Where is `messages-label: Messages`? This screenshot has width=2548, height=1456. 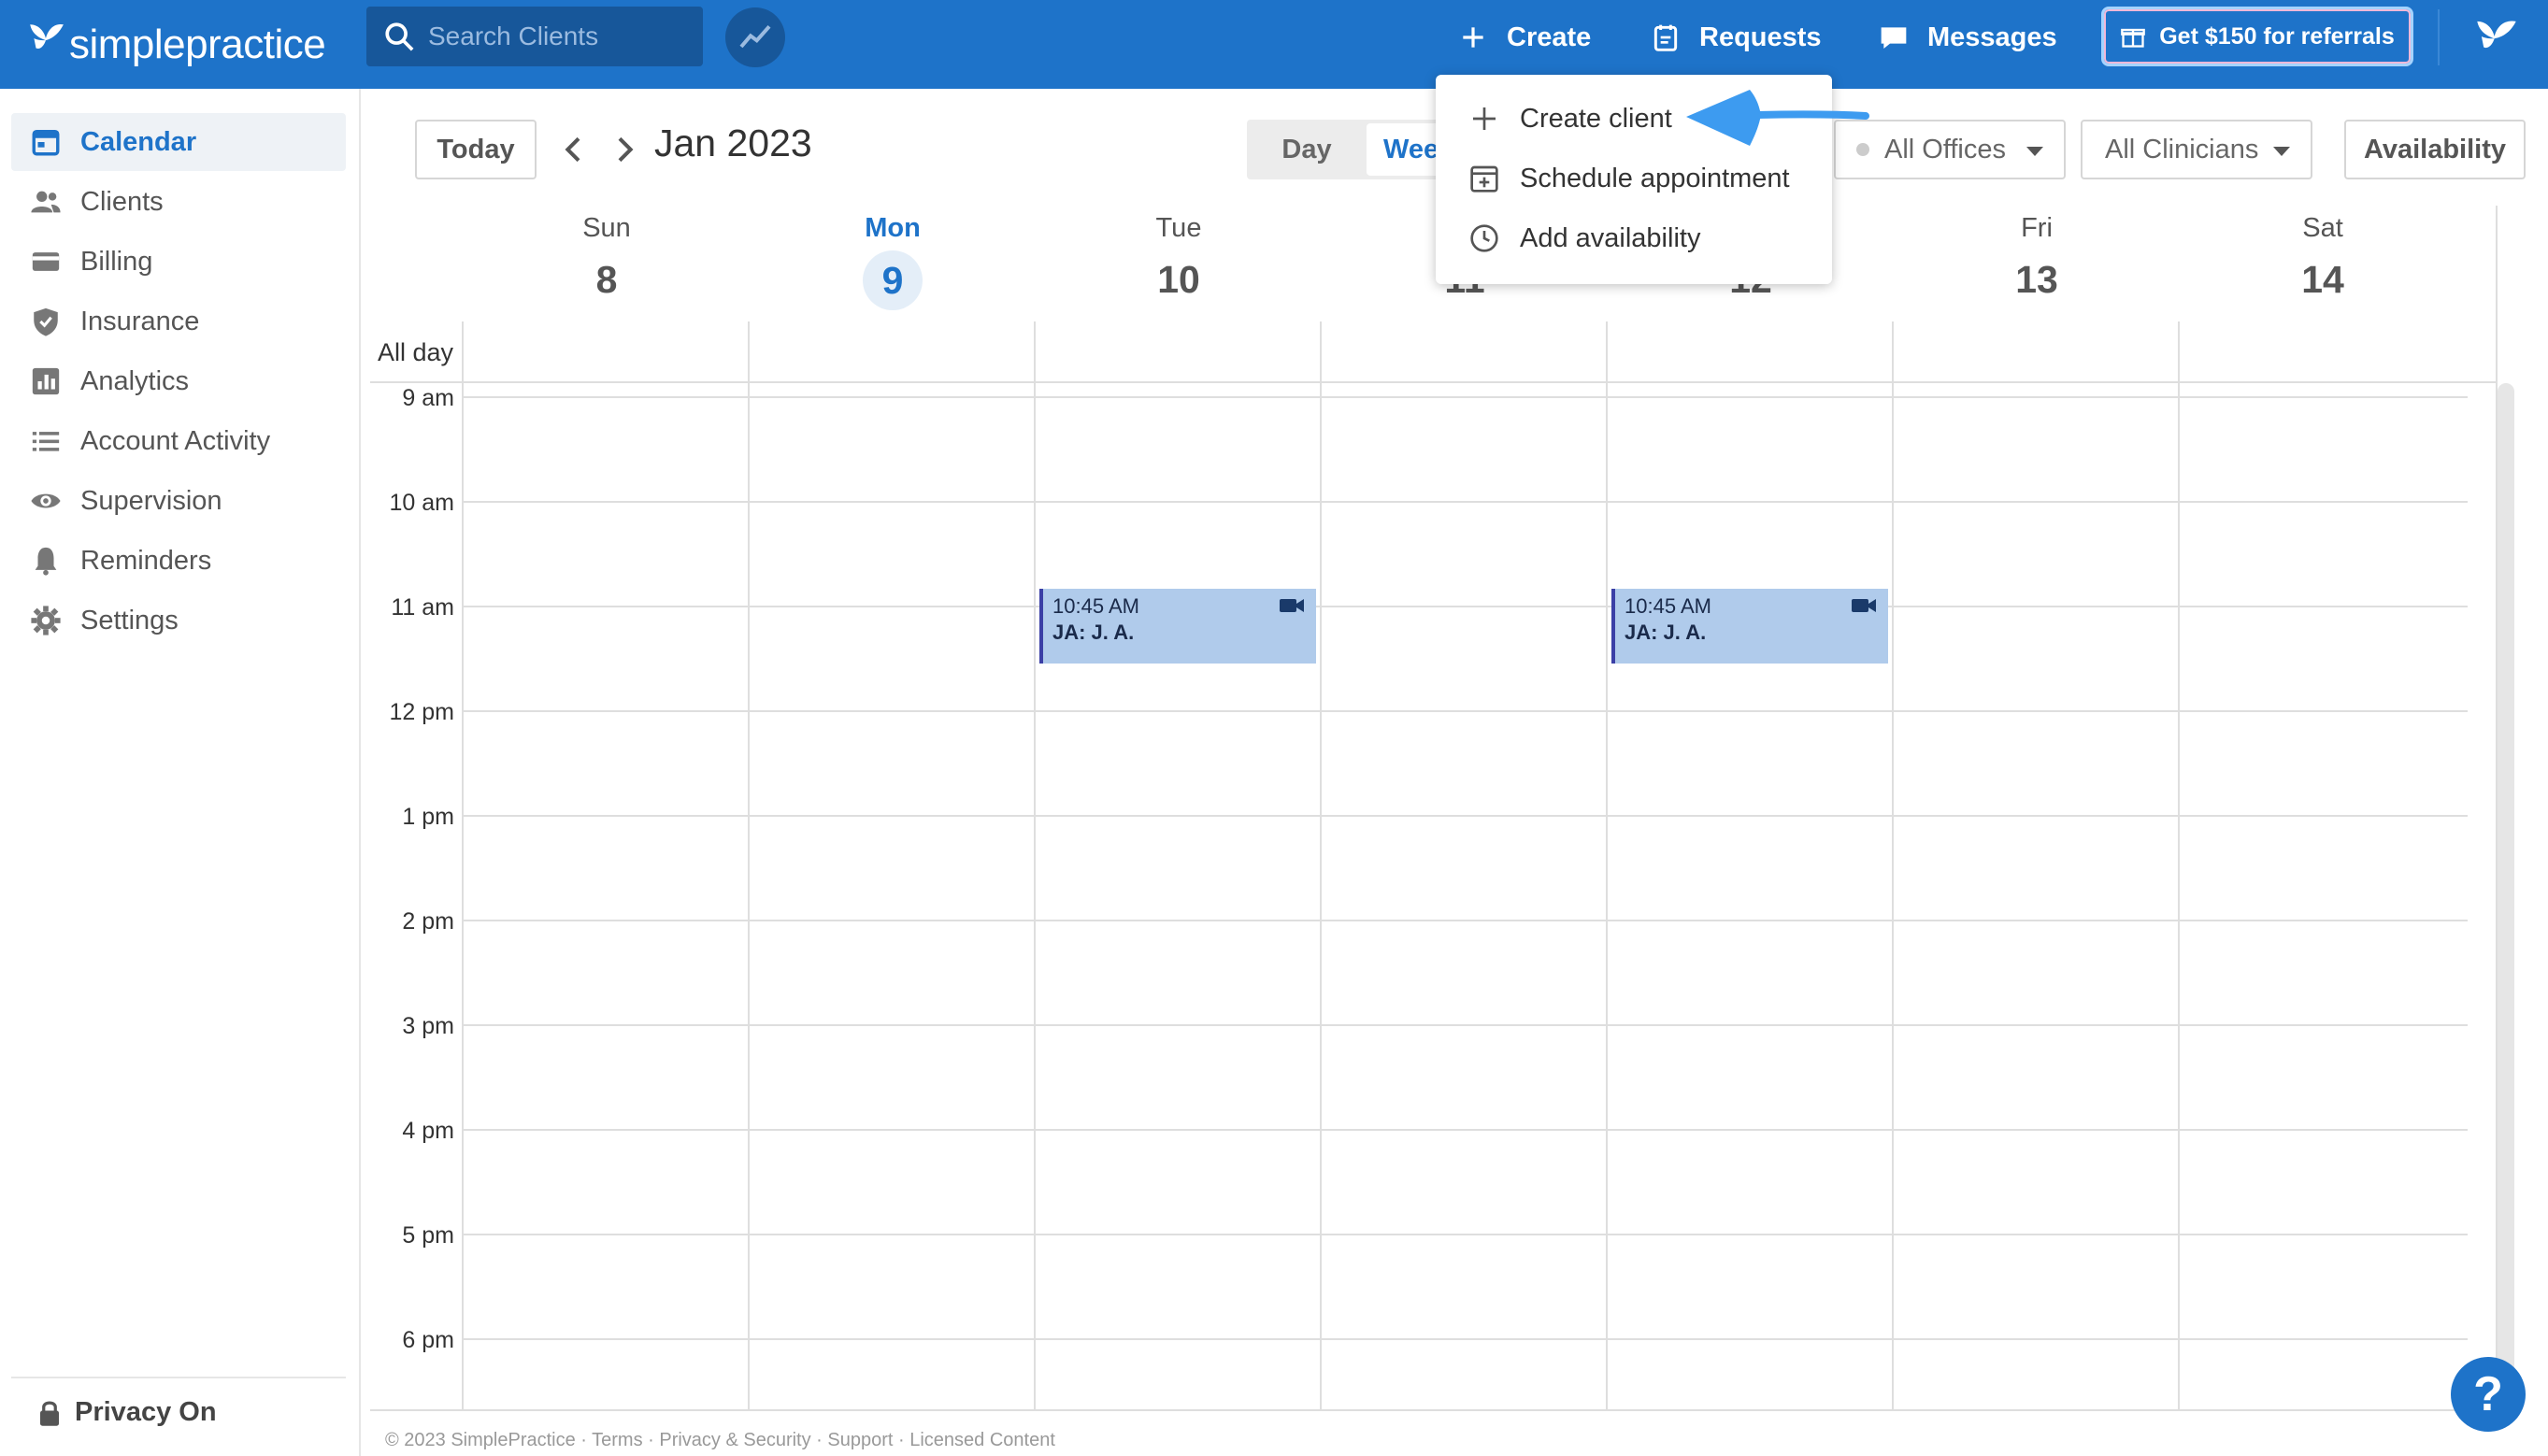 messages-label: Messages is located at coordinates (1992, 36).